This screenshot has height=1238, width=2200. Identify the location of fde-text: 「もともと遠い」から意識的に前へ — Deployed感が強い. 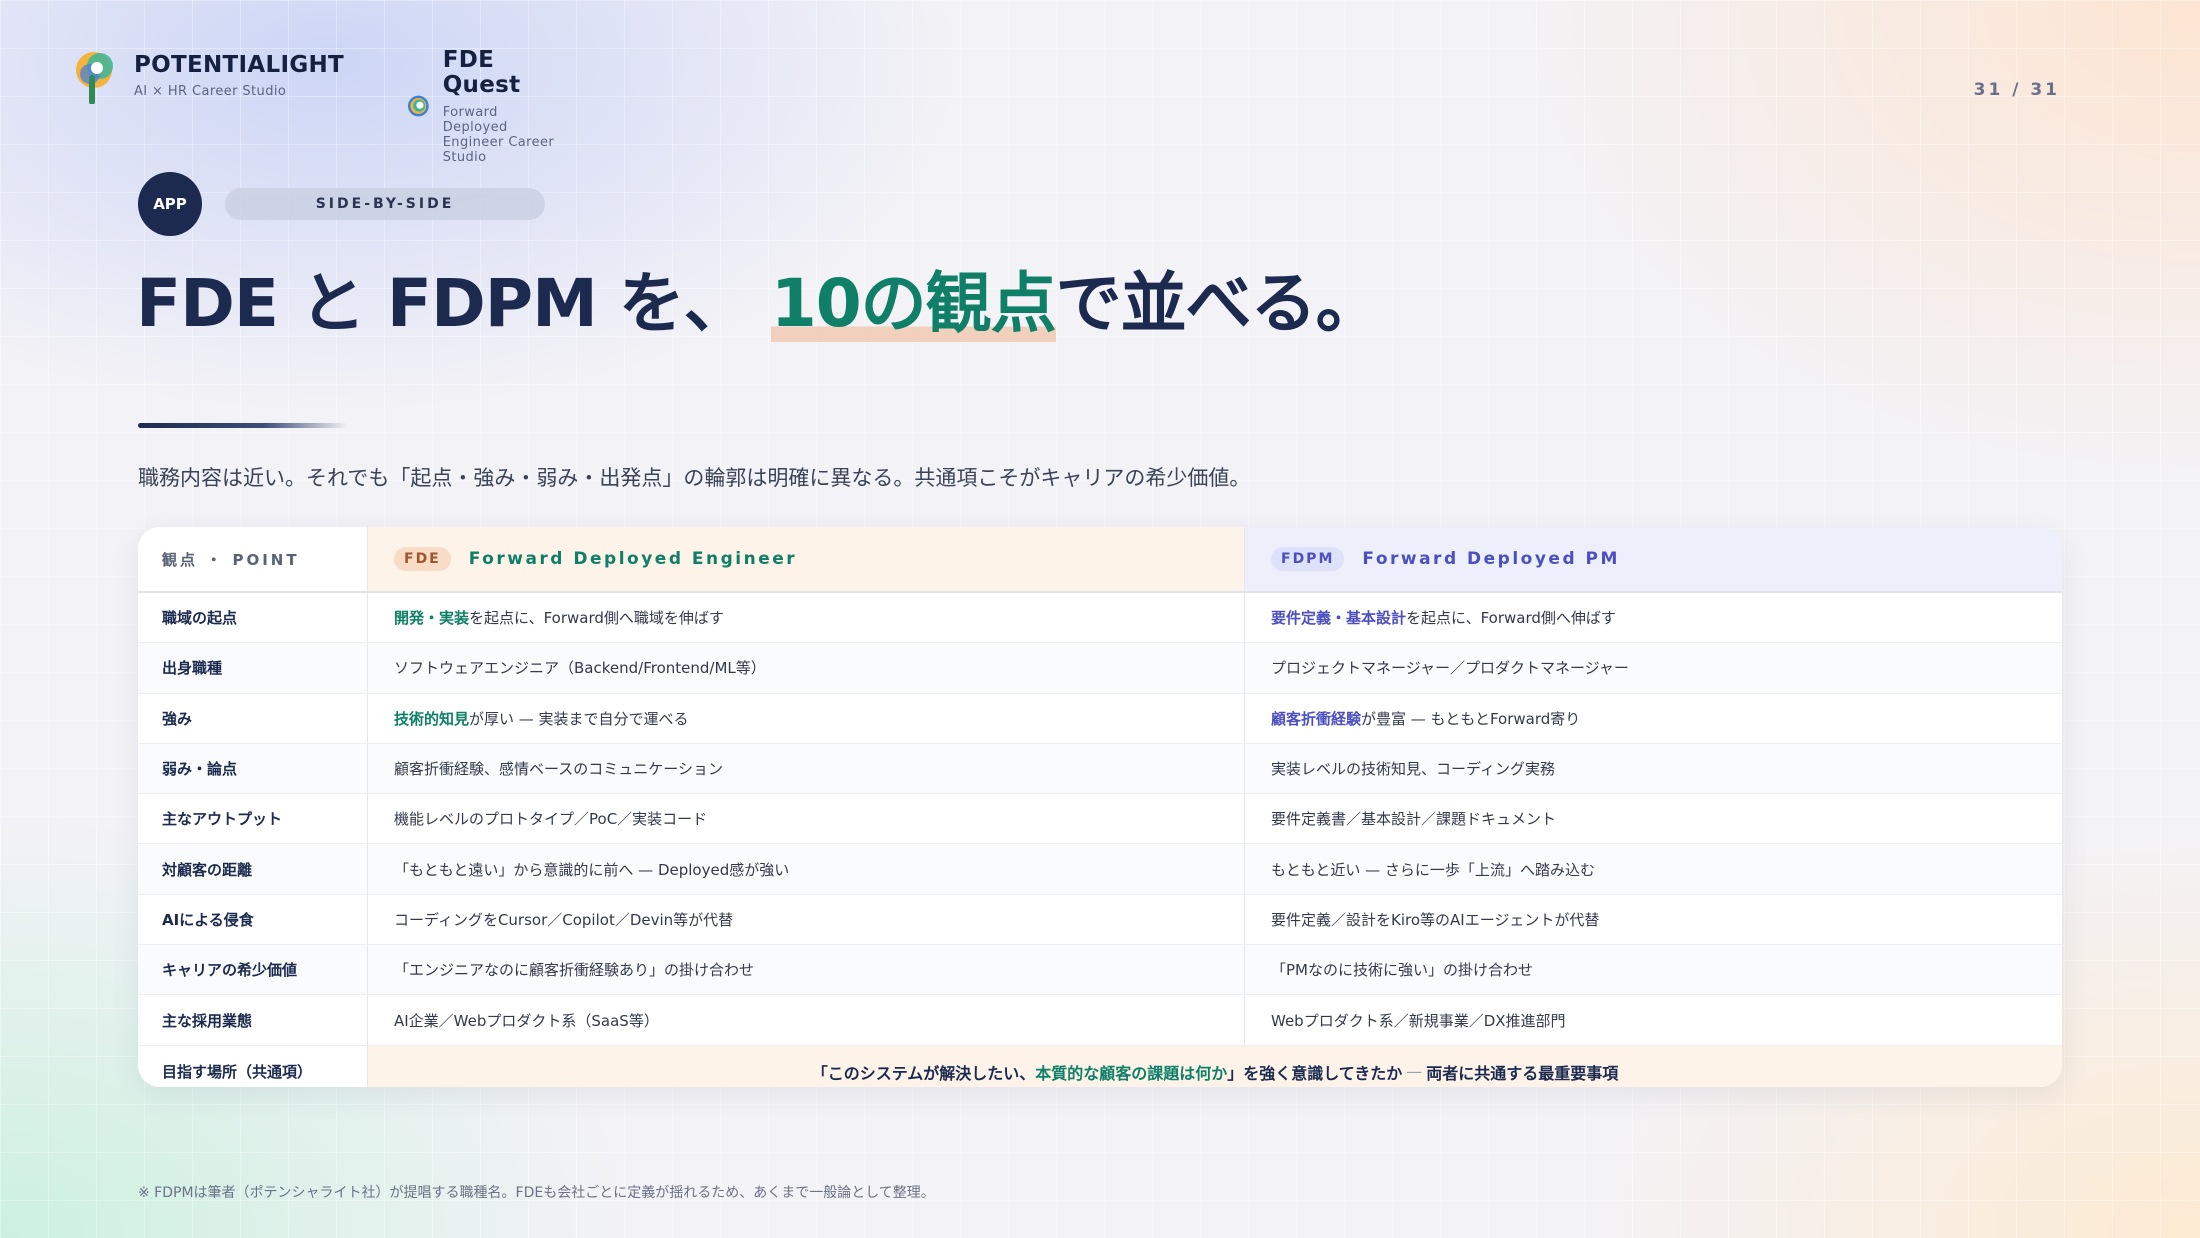
(592, 869).